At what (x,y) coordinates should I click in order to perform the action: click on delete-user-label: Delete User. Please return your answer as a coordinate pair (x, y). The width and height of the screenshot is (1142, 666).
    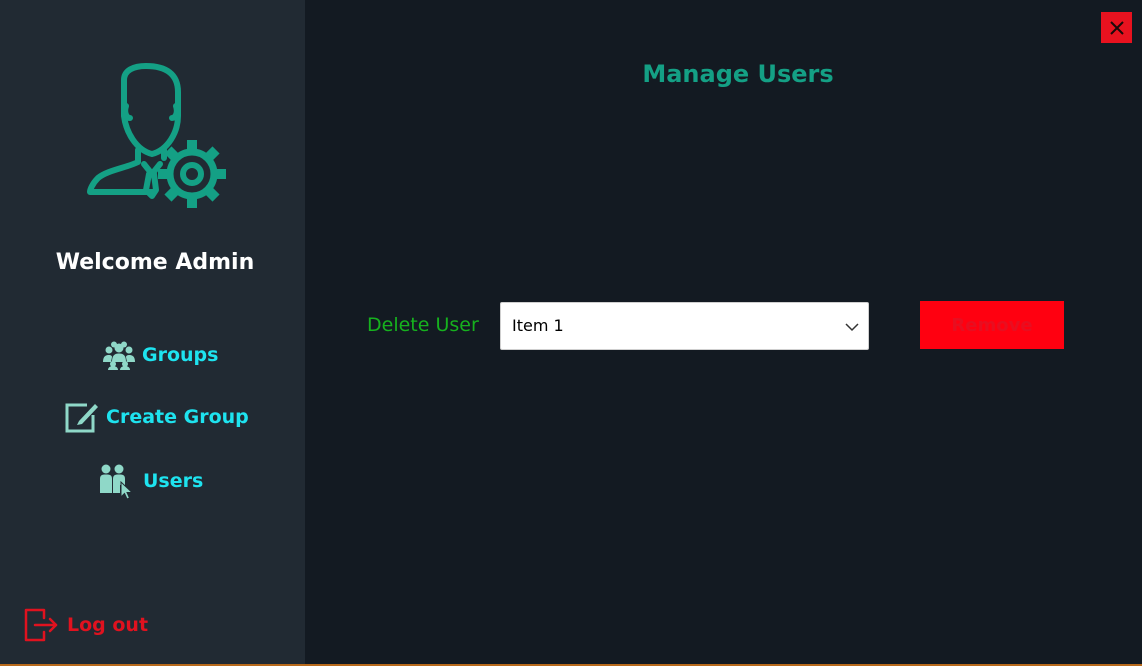
    Looking at the image, I should click on (423, 325).